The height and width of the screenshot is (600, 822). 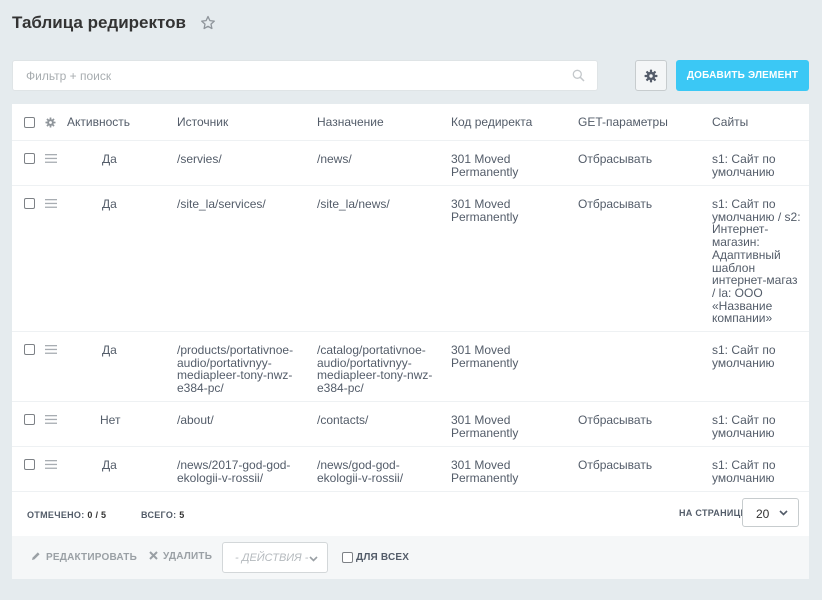 I want to click on edit-button-label: РЕДАКТИРОВАТЬ, so click(x=91, y=557).